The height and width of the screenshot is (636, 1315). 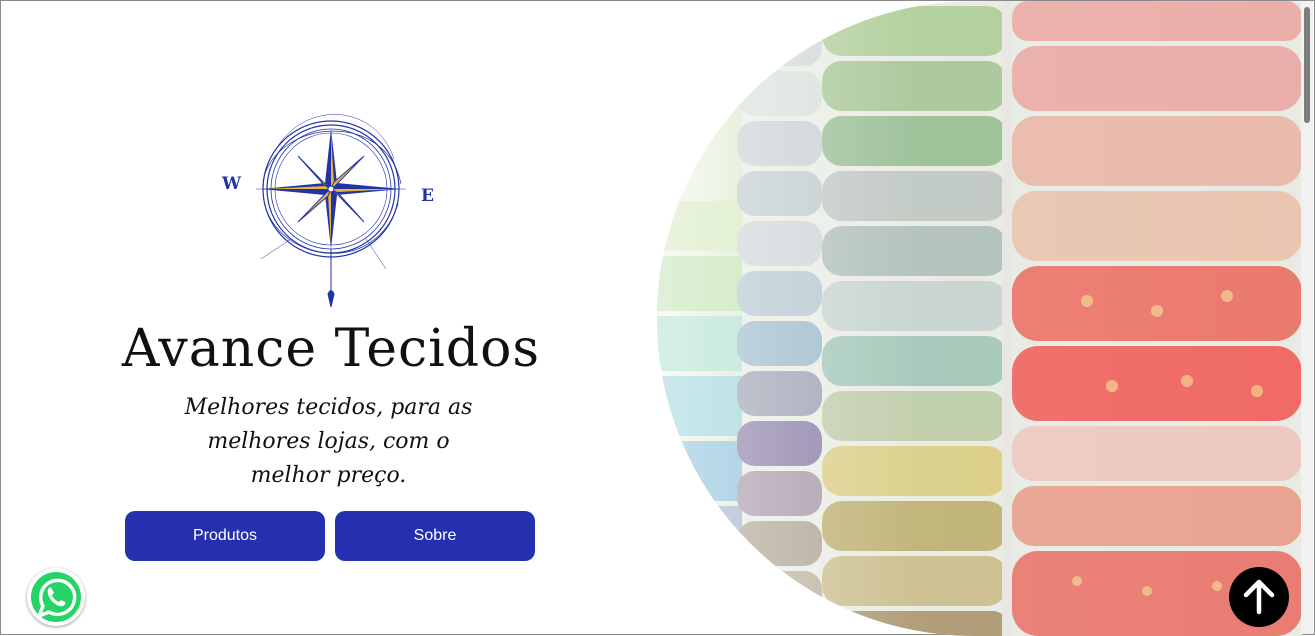 I want to click on back-to-top-button, so click(x=1259, y=597).